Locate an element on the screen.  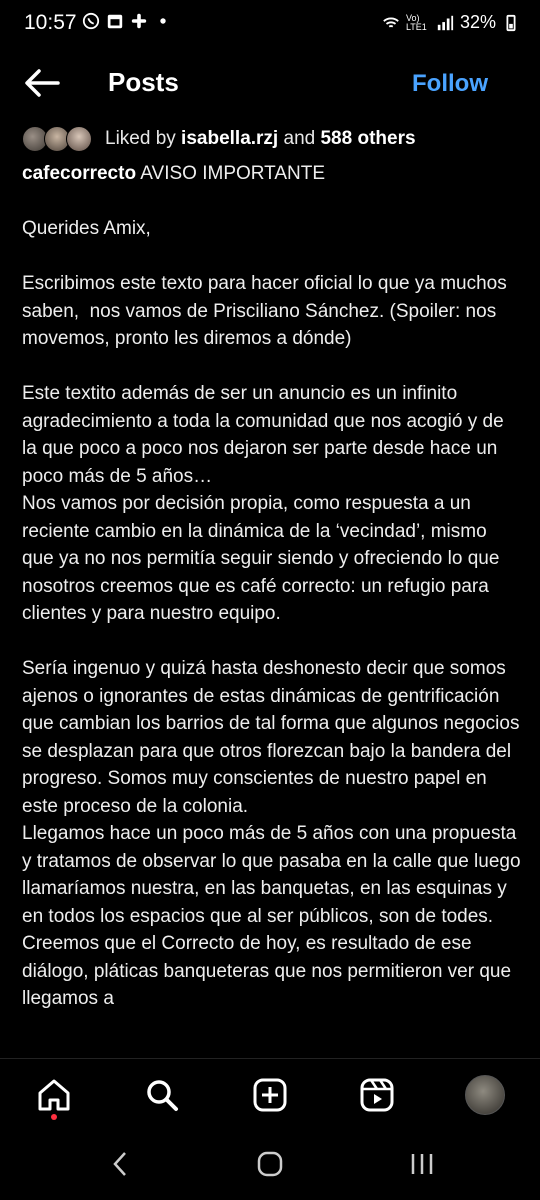
status-bar: 10:57 Vo) LTE1 32% is located at coordinates (270, 25).